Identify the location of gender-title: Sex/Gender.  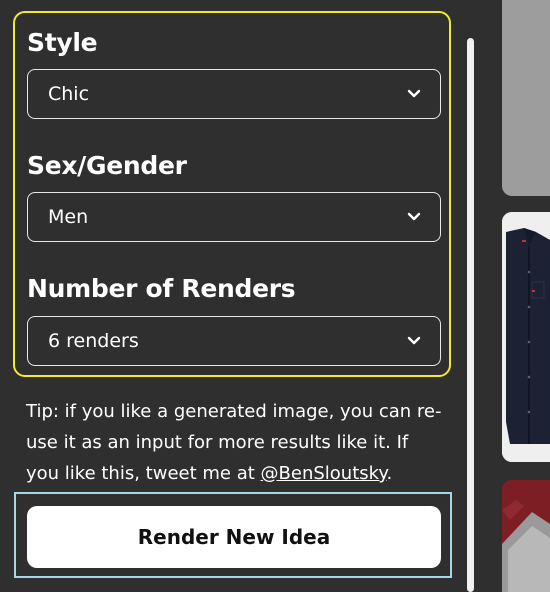
(107, 165).